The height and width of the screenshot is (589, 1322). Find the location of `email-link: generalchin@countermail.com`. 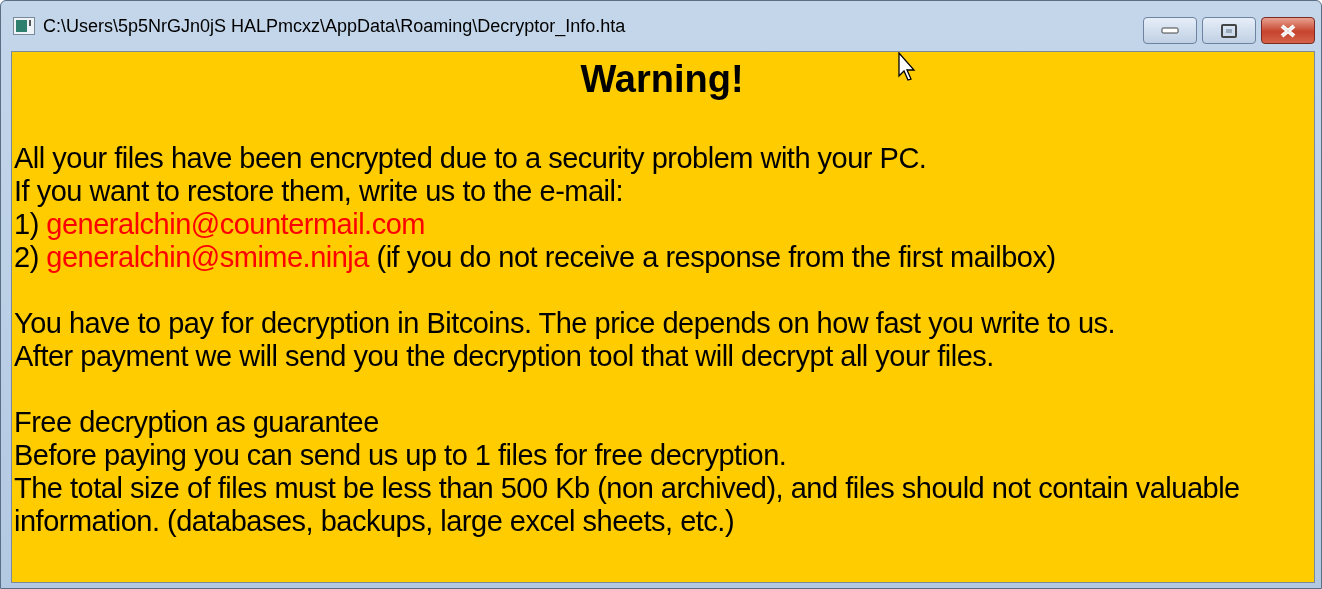

email-link: generalchin@countermail.com is located at coordinates (235, 224).